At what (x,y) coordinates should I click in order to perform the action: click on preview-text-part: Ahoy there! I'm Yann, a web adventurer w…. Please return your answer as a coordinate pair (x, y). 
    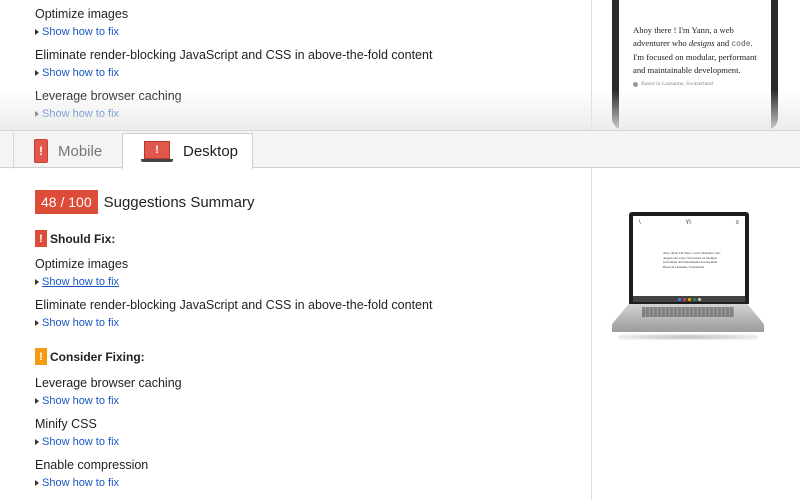
    Looking at the image, I should click on (692, 258).